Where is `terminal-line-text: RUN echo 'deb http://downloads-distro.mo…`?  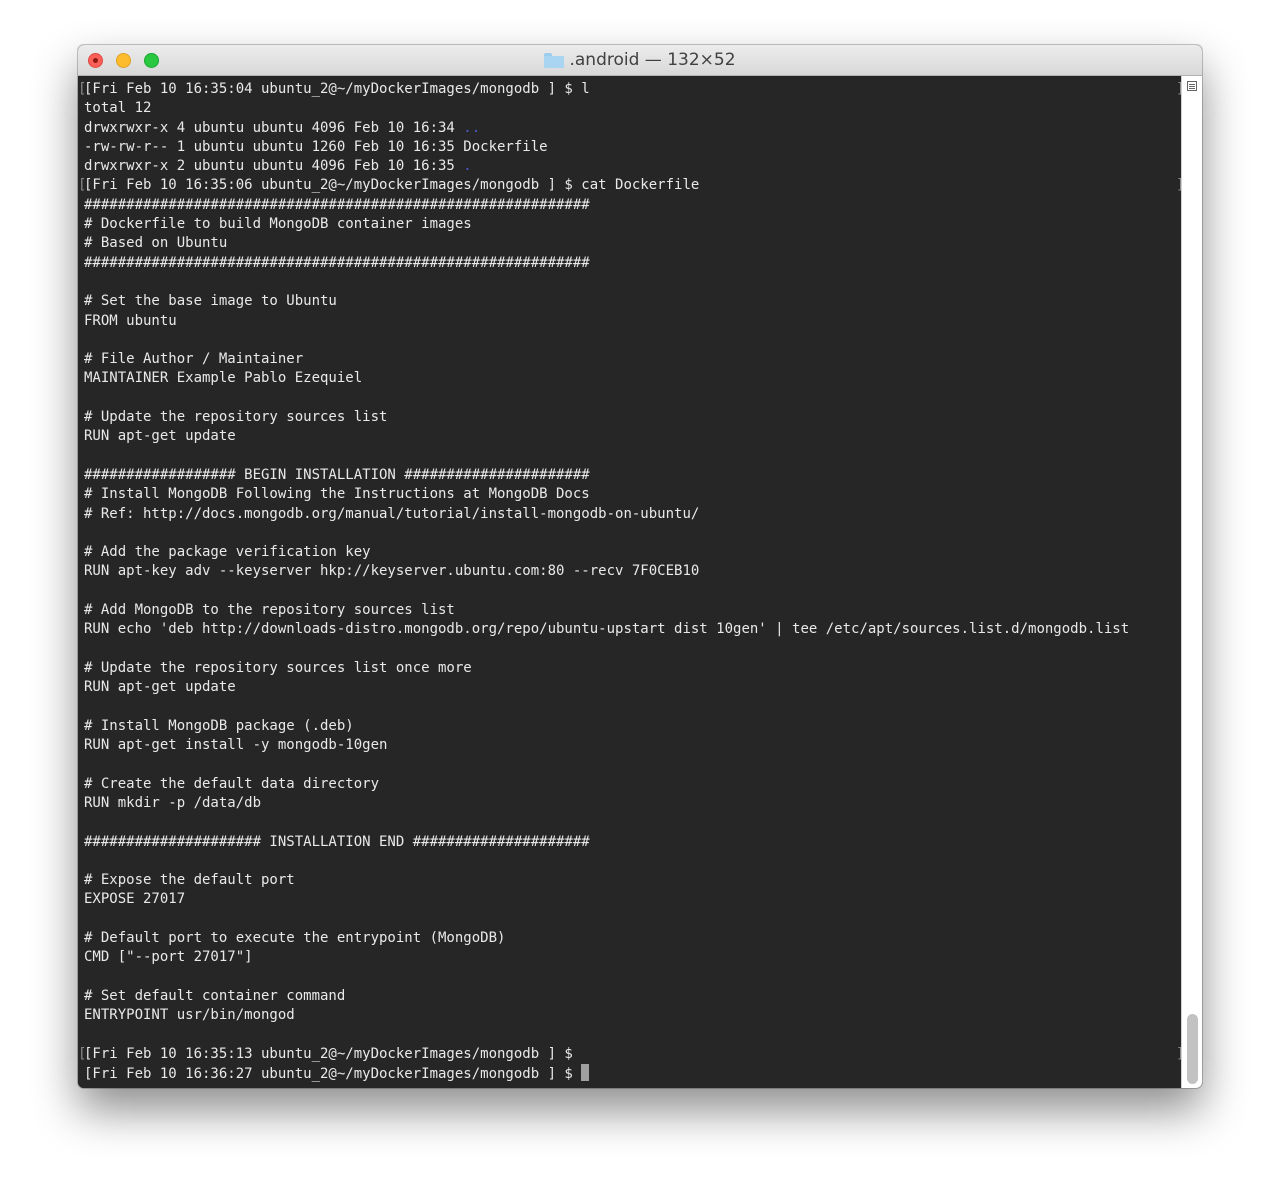
terminal-line-text: RUN echo 'deb http://downloads-distro.mo… is located at coordinates (607, 629).